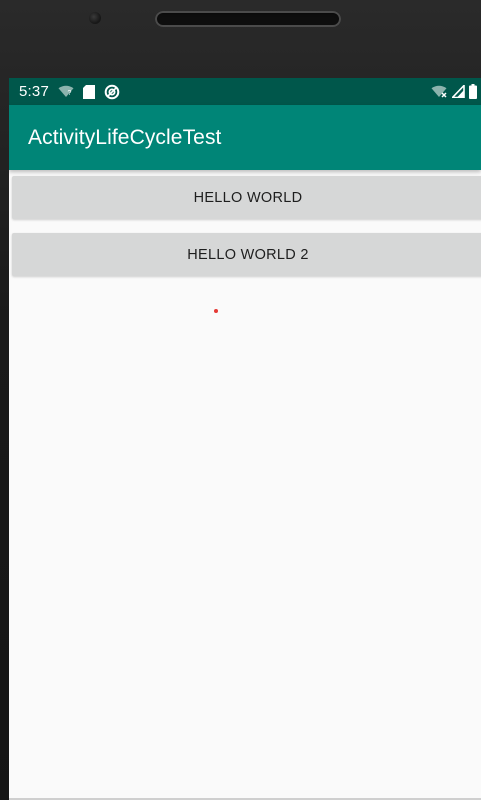 Image resolution: width=481 pixels, height=800 pixels. I want to click on front-camera, so click(95, 18).